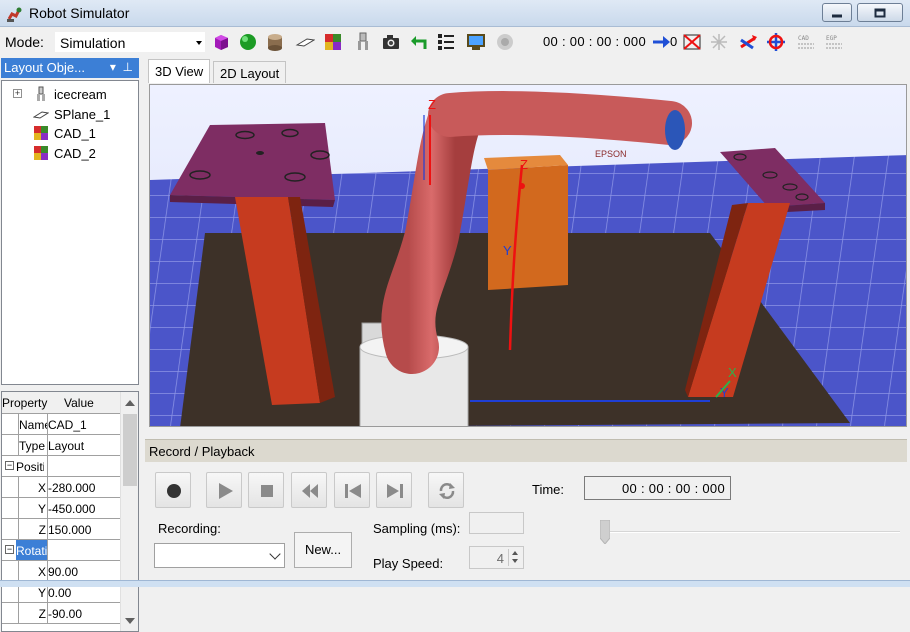 The height and width of the screenshot is (632, 910). What do you see at coordinates (61, 550) in the screenshot?
I see `property-row-rotation: −Rotation` at bounding box center [61, 550].